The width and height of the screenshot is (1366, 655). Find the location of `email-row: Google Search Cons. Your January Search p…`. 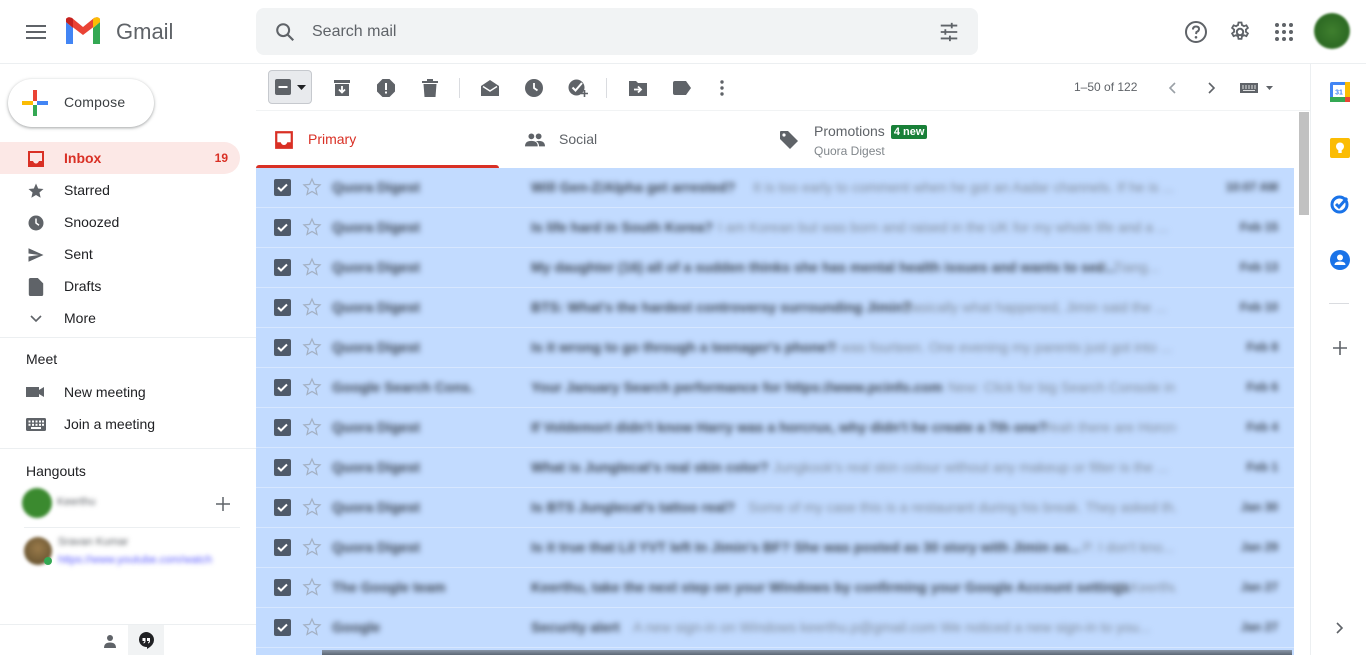

email-row: Google Search Cons. Your January Search p… is located at coordinates (775, 388).